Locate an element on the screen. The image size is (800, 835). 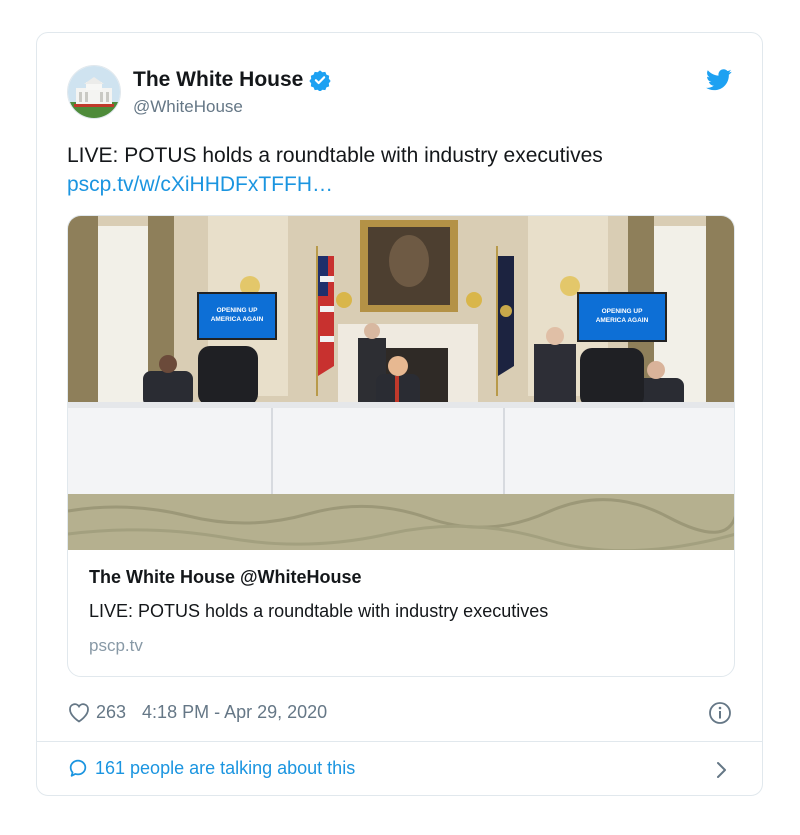
like-count: 263 is located at coordinates (111, 712).